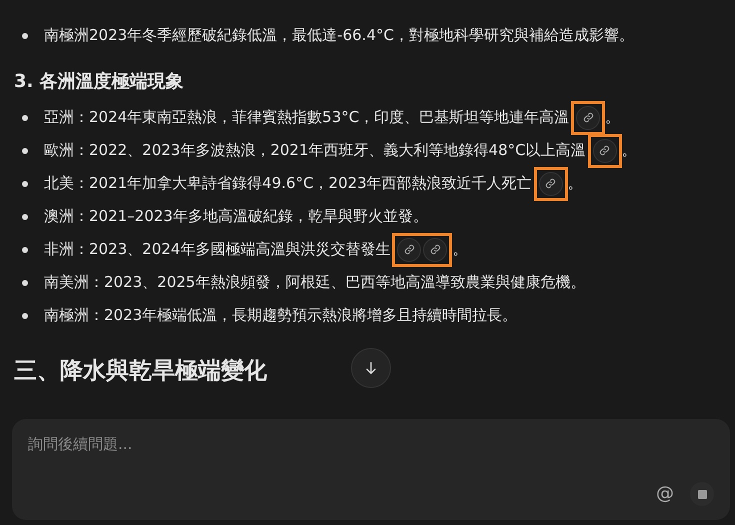 This screenshot has height=525, width=735. I want to click on stop-button, so click(702, 494).